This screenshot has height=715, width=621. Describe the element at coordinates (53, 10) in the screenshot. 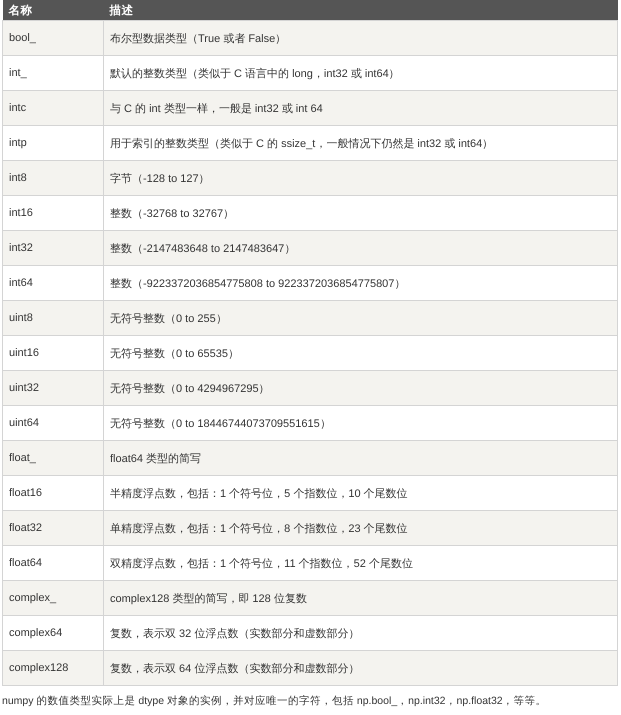

I see `column-header: 名称` at that location.